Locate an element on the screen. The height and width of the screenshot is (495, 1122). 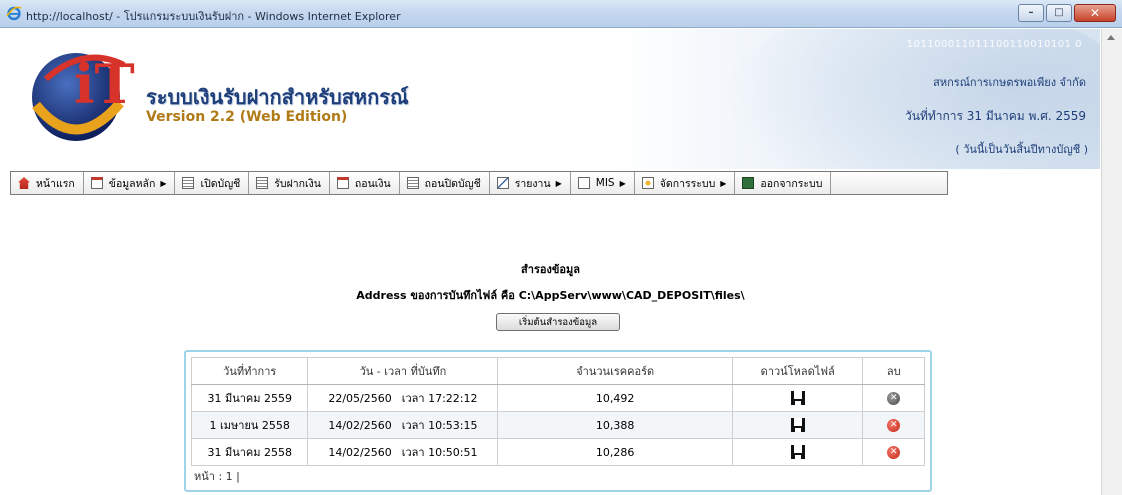
work-date-cell: 1 เมษายน 2558 is located at coordinates (249, 425).